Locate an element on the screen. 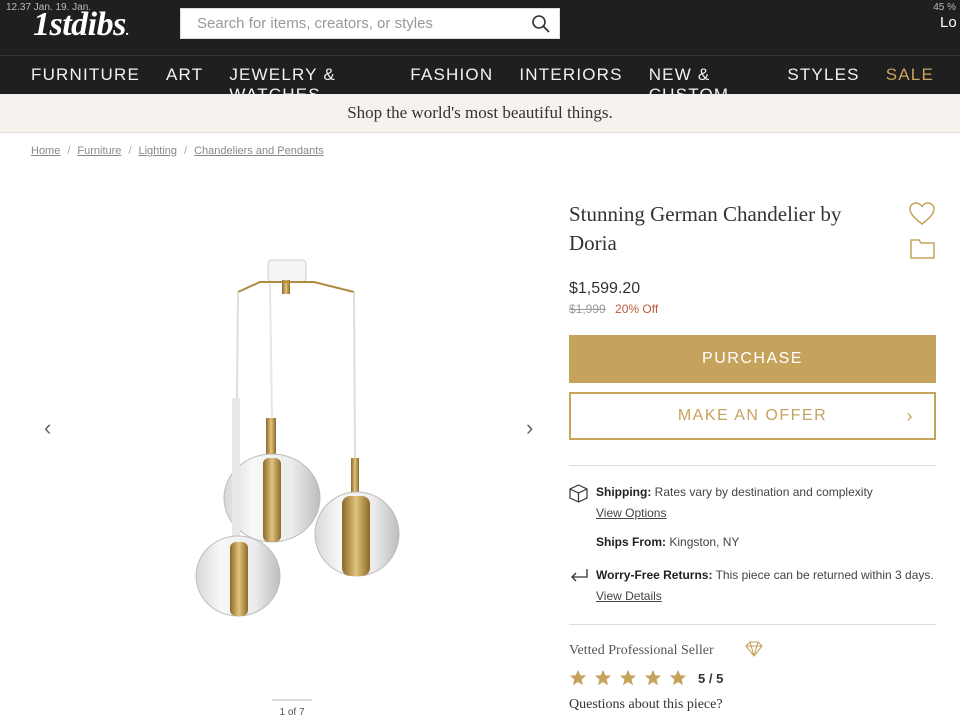 The height and width of the screenshot is (720, 960). returns-label: Worry-Free Returns: is located at coordinates (654, 575).